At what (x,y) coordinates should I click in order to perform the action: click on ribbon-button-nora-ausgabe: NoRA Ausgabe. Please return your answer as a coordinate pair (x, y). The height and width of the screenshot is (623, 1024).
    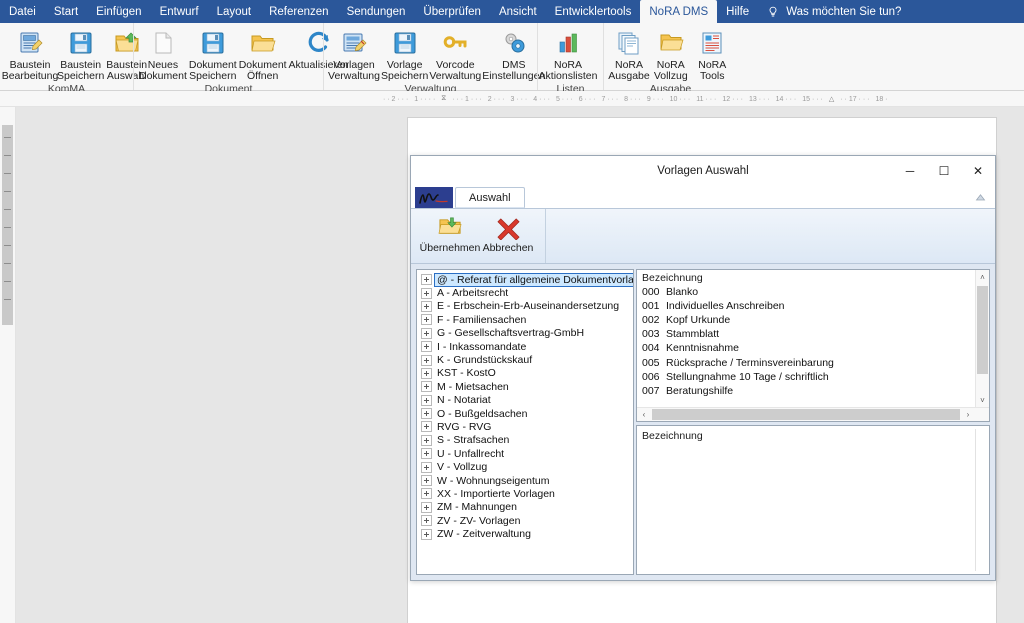
    Looking at the image, I should click on (629, 54).